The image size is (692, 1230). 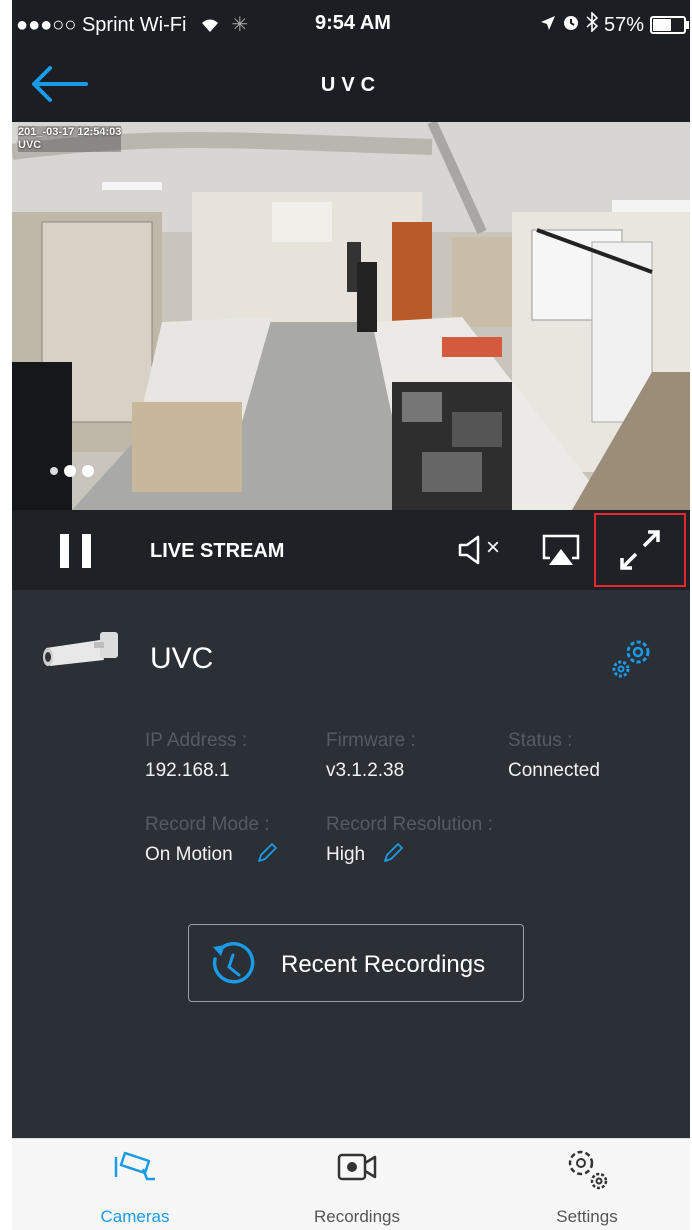 I want to click on tab-cameras-label: Cameras, so click(x=135, y=1216).